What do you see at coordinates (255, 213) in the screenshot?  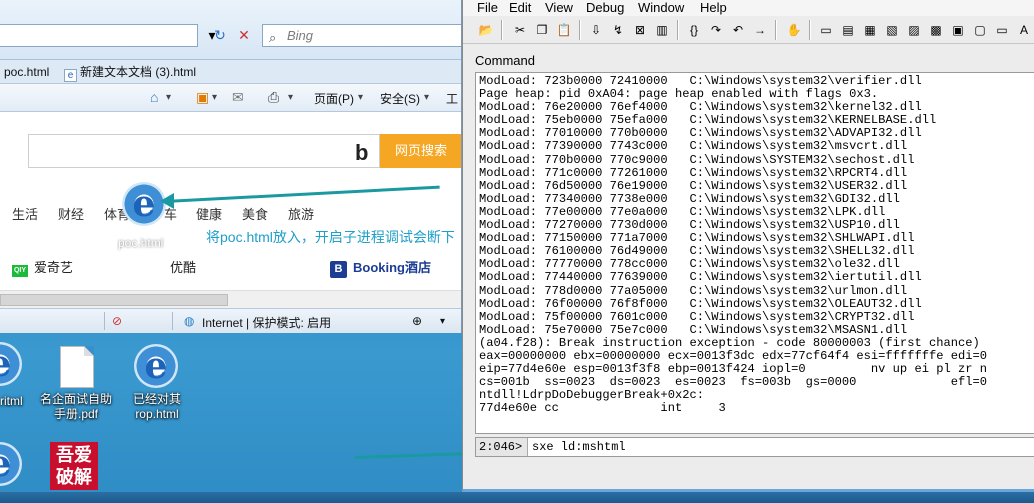 I see `nav-link: 美食` at bounding box center [255, 213].